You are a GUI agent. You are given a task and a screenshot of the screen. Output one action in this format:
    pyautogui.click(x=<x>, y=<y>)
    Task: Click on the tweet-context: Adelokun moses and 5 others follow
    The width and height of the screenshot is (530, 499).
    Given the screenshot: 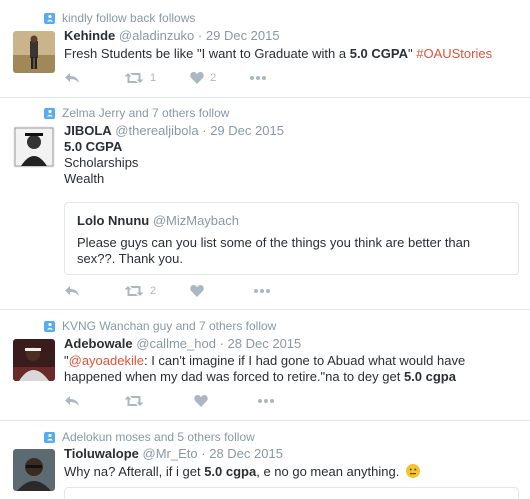 What is the action you would take?
    pyautogui.click(x=149, y=437)
    